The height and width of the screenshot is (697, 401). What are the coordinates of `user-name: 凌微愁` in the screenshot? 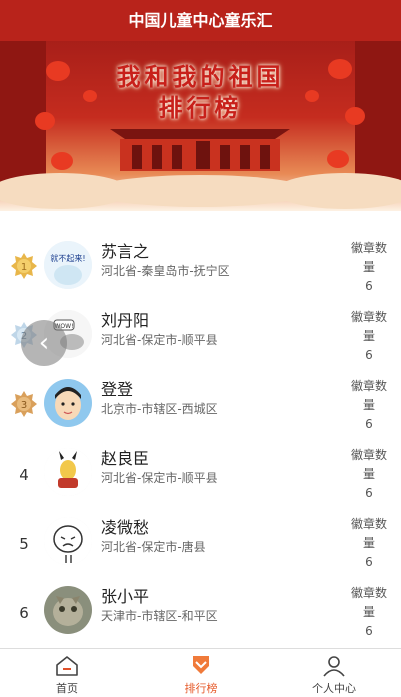 It's located at (125, 527).